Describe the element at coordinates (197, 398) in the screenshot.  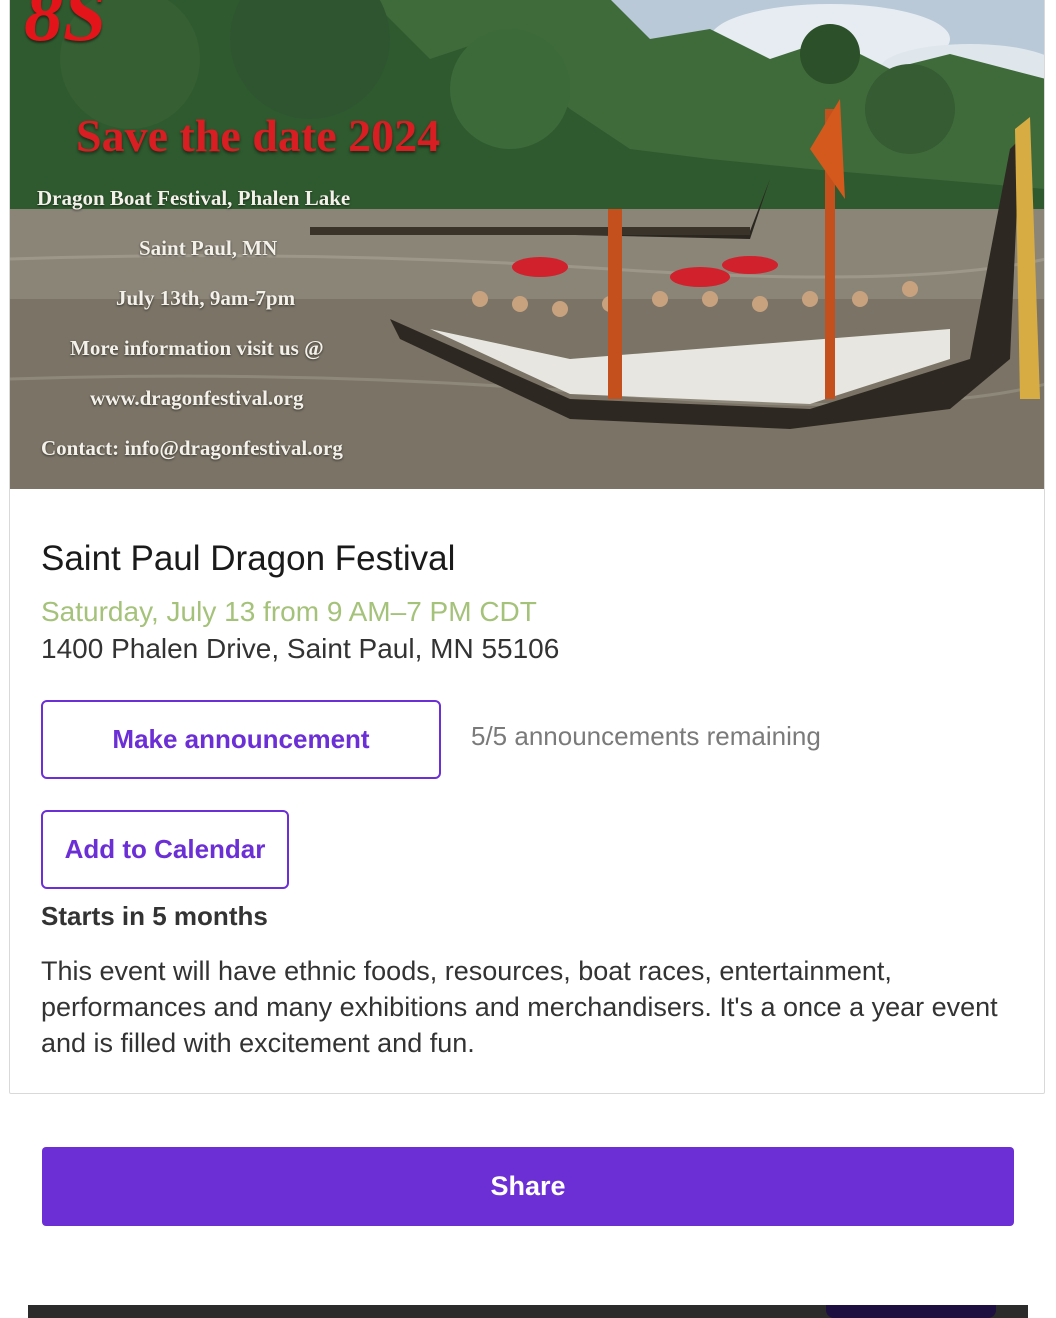
I see `banner-line: www.dragonfestival.org` at that location.